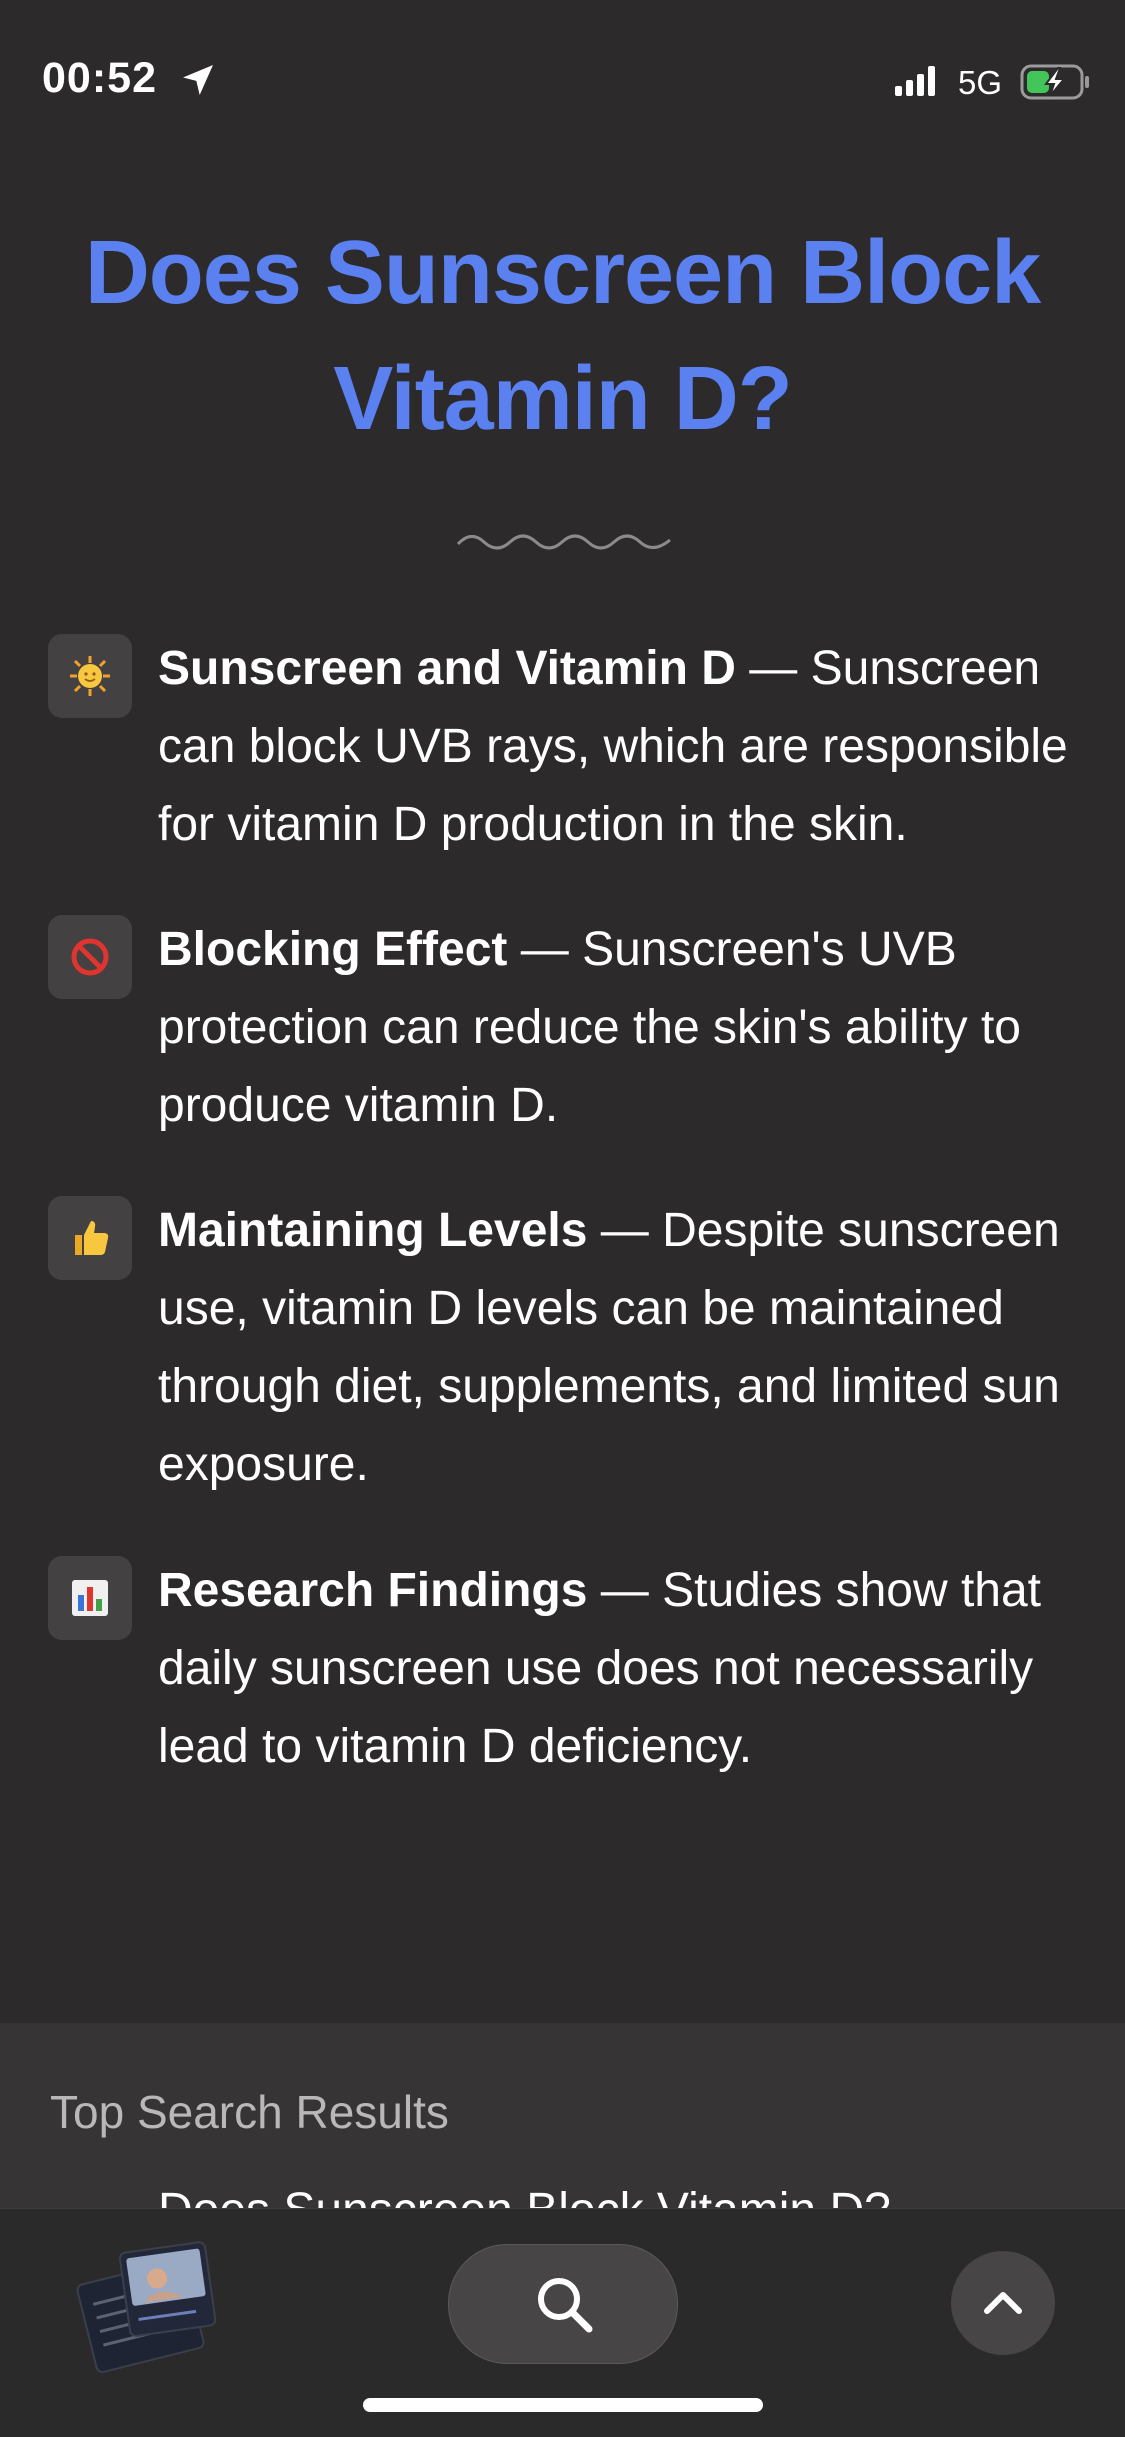  I want to click on scroll-to-top-button, so click(1003, 2303).